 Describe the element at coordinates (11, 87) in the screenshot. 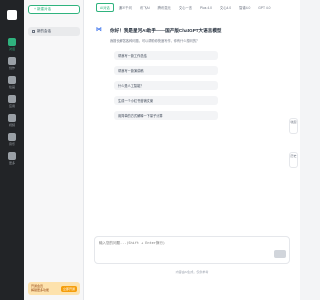

I see `rail-item-label: 绘画` at that location.